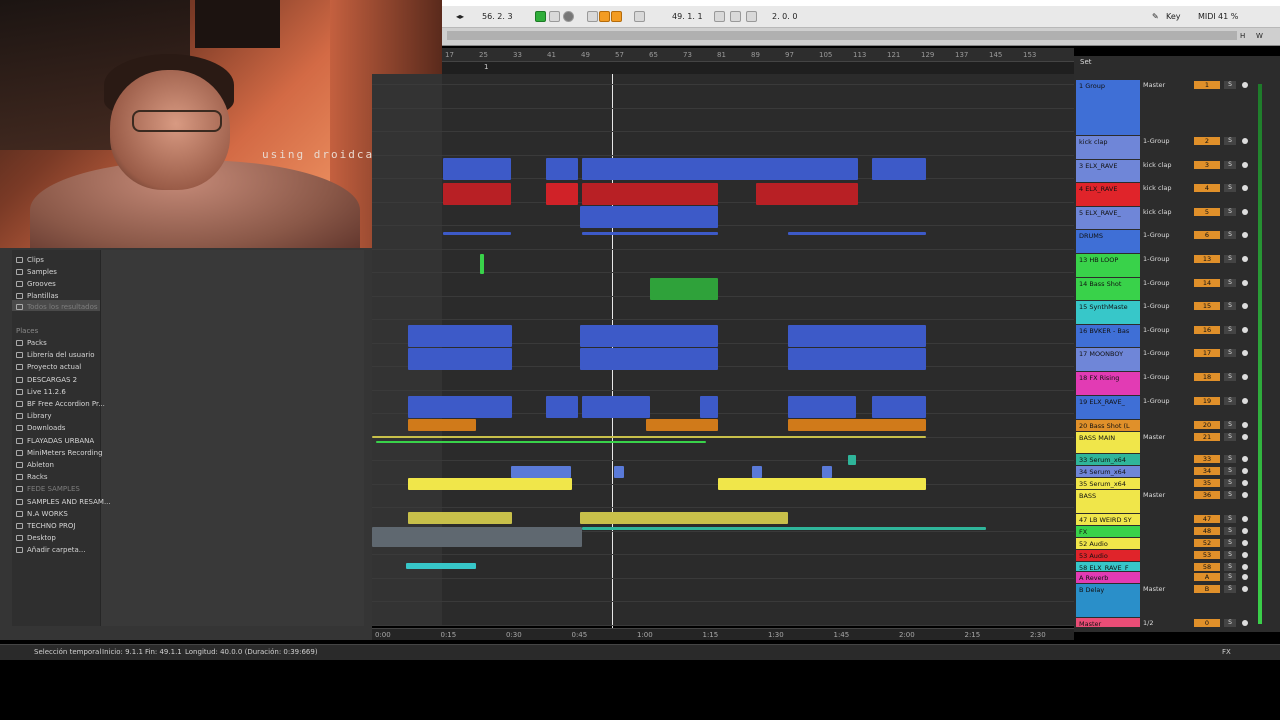  I want to click on track-title: 33 Serum_x64, so click(1108, 459).